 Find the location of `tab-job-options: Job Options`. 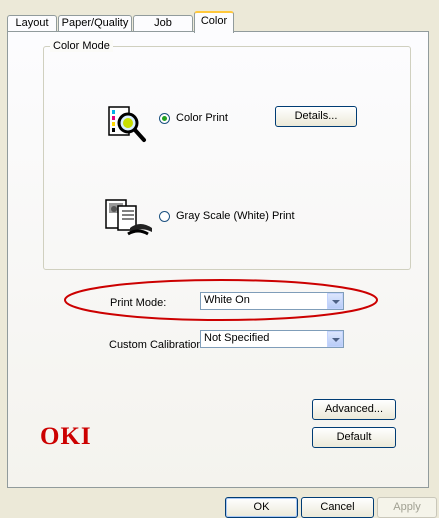

tab-job-options: Job Options is located at coordinates (163, 29).